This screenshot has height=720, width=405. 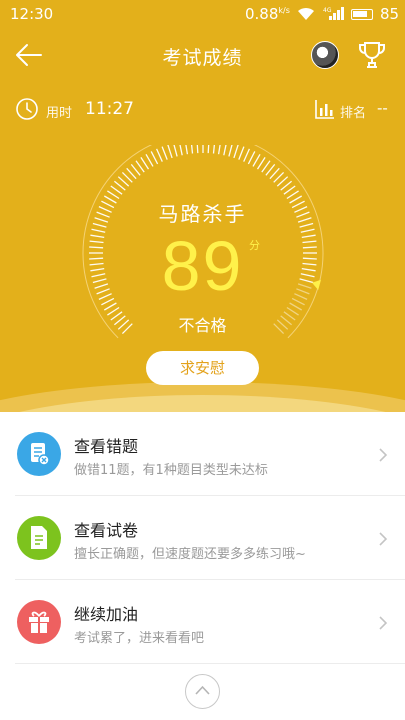 What do you see at coordinates (202, 454) in the screenshot?
I see `list-item-wrong-questions: 查看错题 做错11题，有1种题目类型未达标` at bounding box center [202, 454].